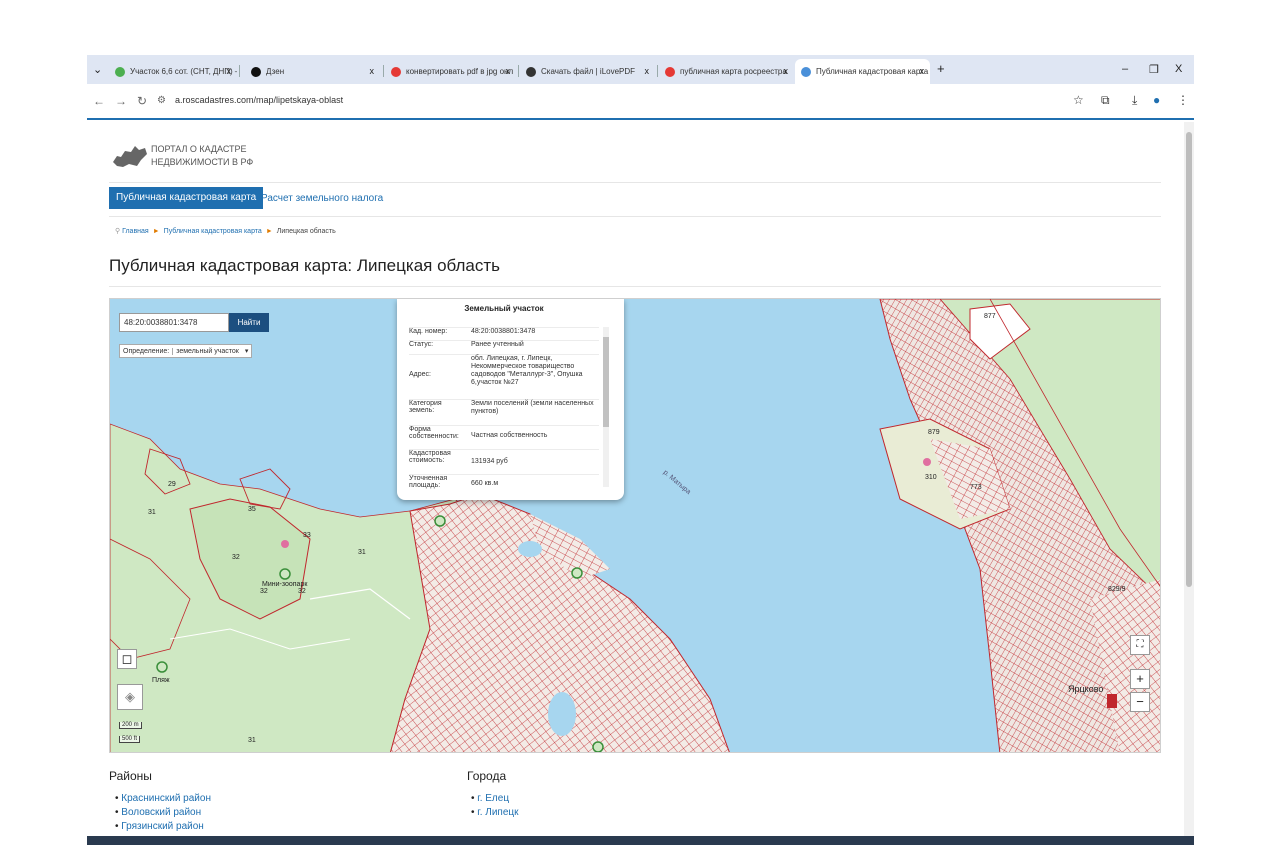  What do you see at coordinates (1140, 702) in the screenshot?
I see `zoom-out-button: −` at bounding box center [1140, 702].